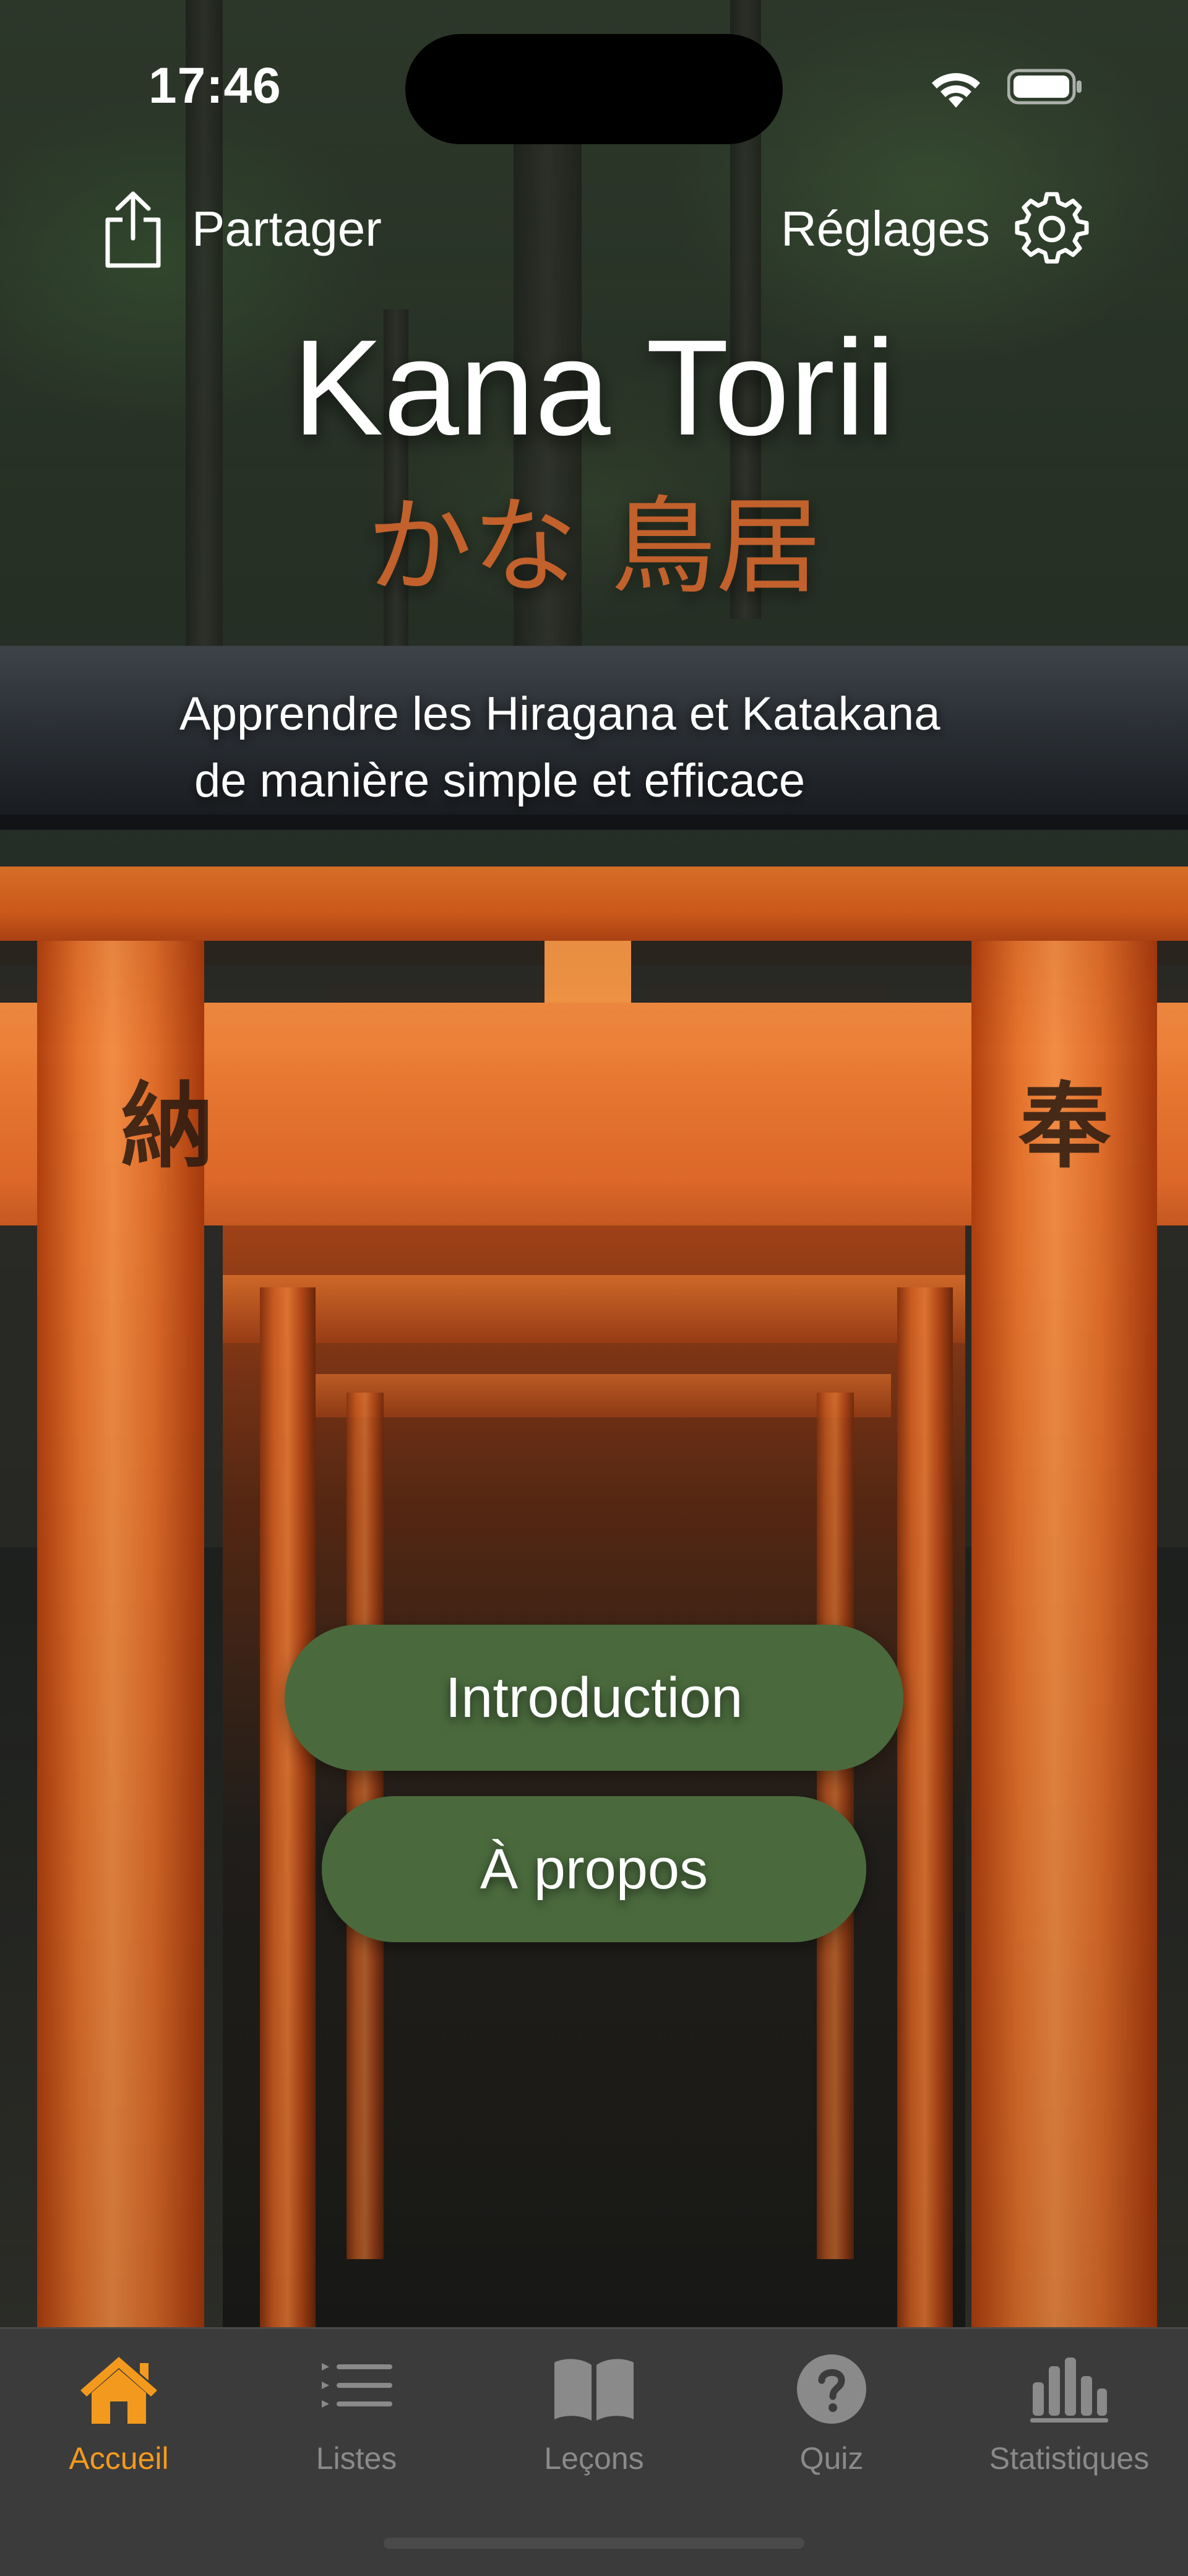 The height and width of the screenshot is (2576, 1188). What do you see at coordinates (118, 2390) in the screenshot?
I see `house-icon` at bounding box center [118, 2390].